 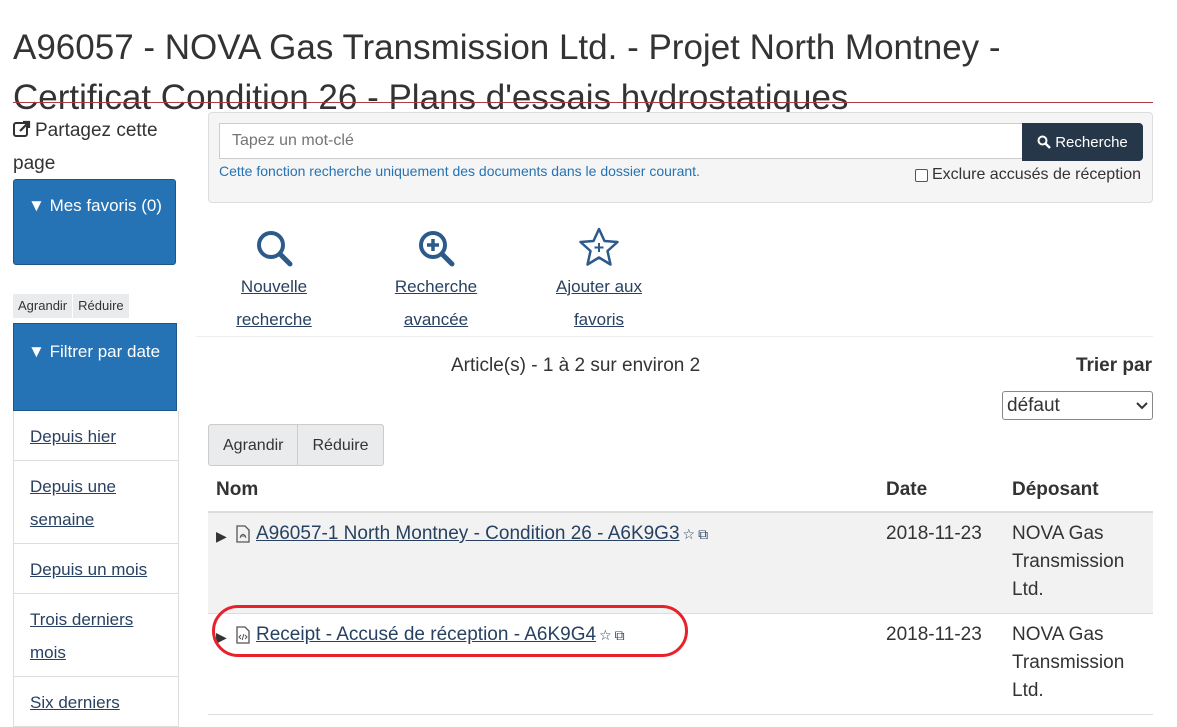 What do you see at coordinates (275, 249) in the screenshot?
I see `magnifier-icon` at bounding box center [275, 249].